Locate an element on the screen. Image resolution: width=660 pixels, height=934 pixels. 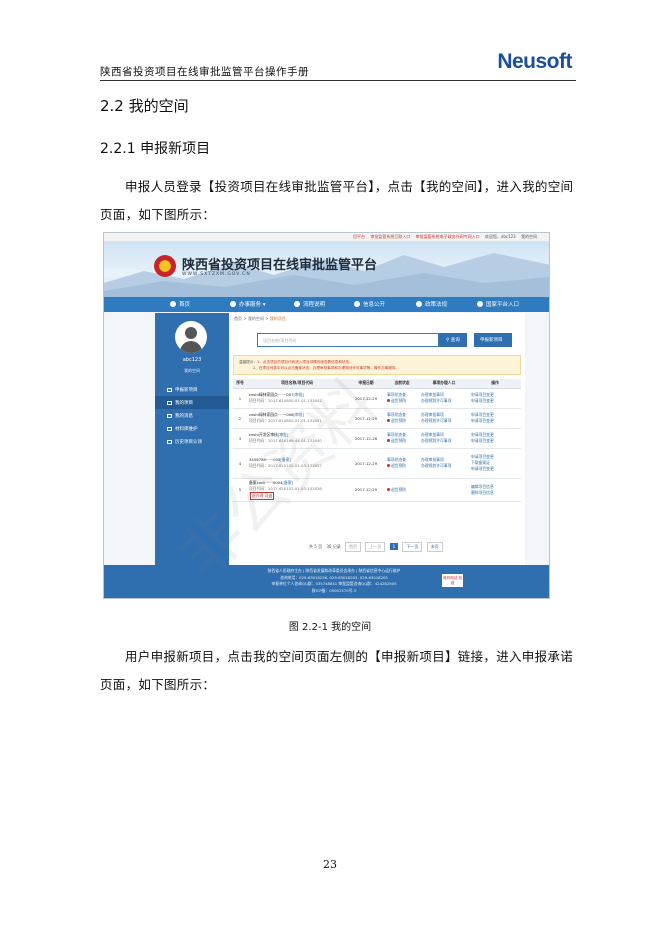
ops-cell: 编辑项目信息 删除项目信息 is located at coordinates (495, 490).